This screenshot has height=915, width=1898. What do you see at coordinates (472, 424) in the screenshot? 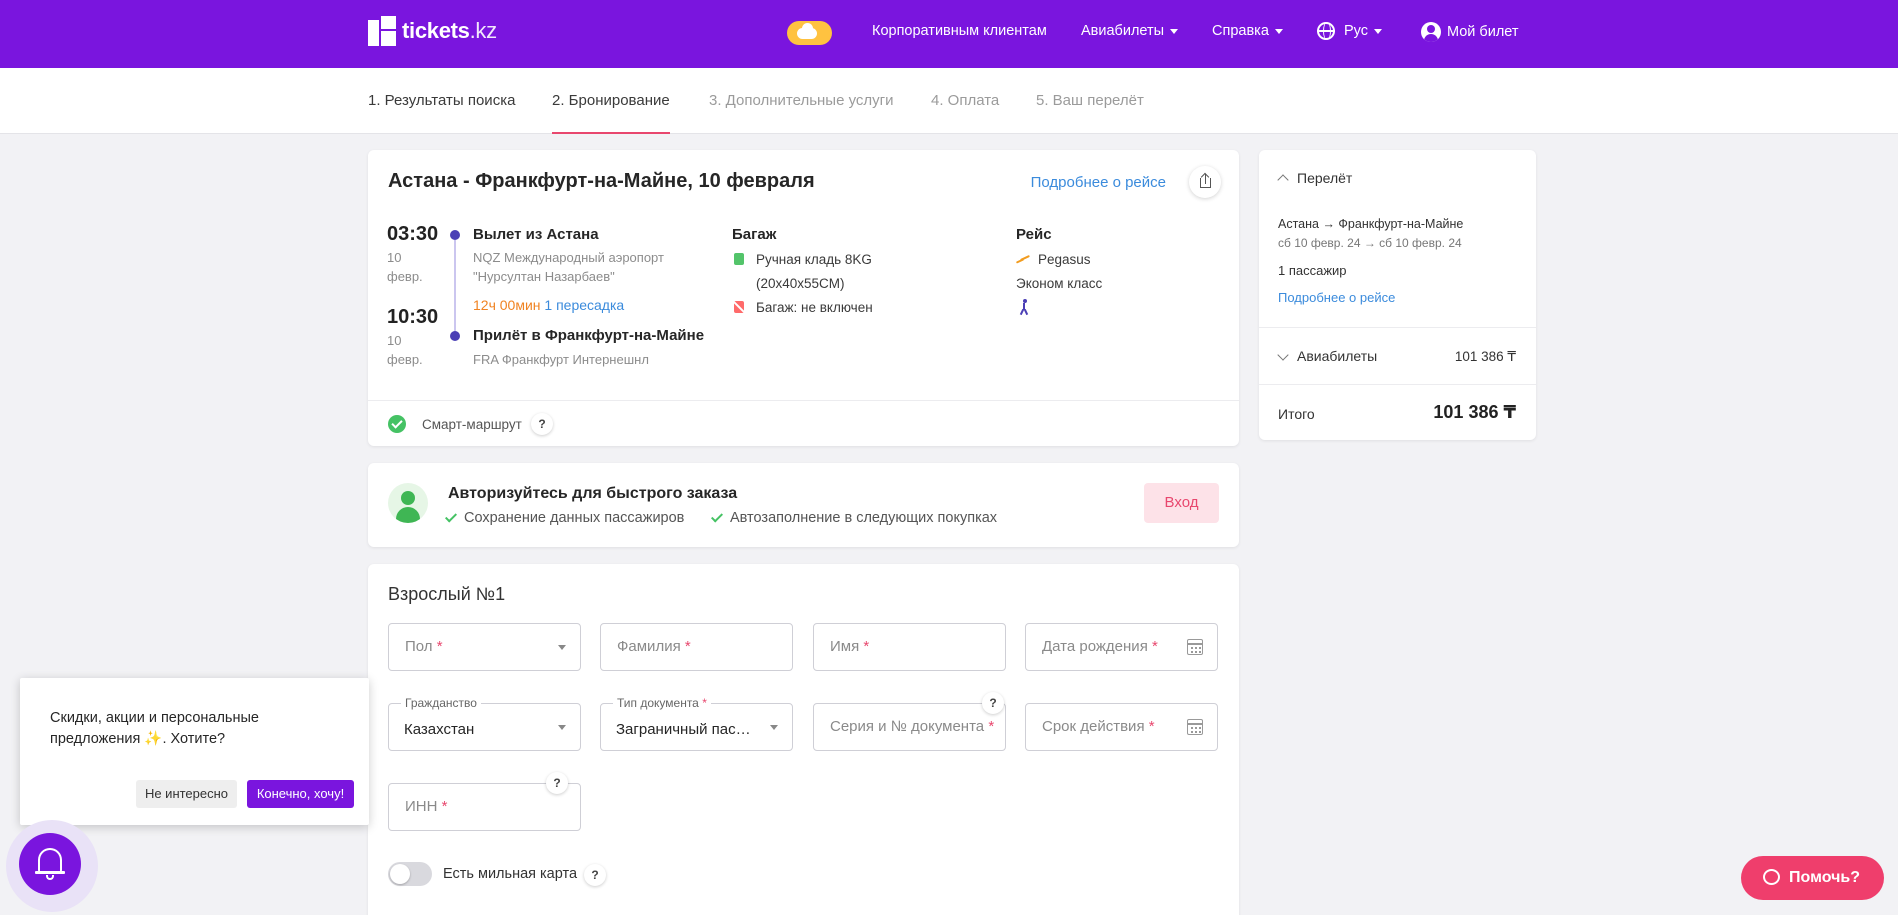
I see `smart-route-label: Смарт-маршрут` at bounding box center [472, 424].